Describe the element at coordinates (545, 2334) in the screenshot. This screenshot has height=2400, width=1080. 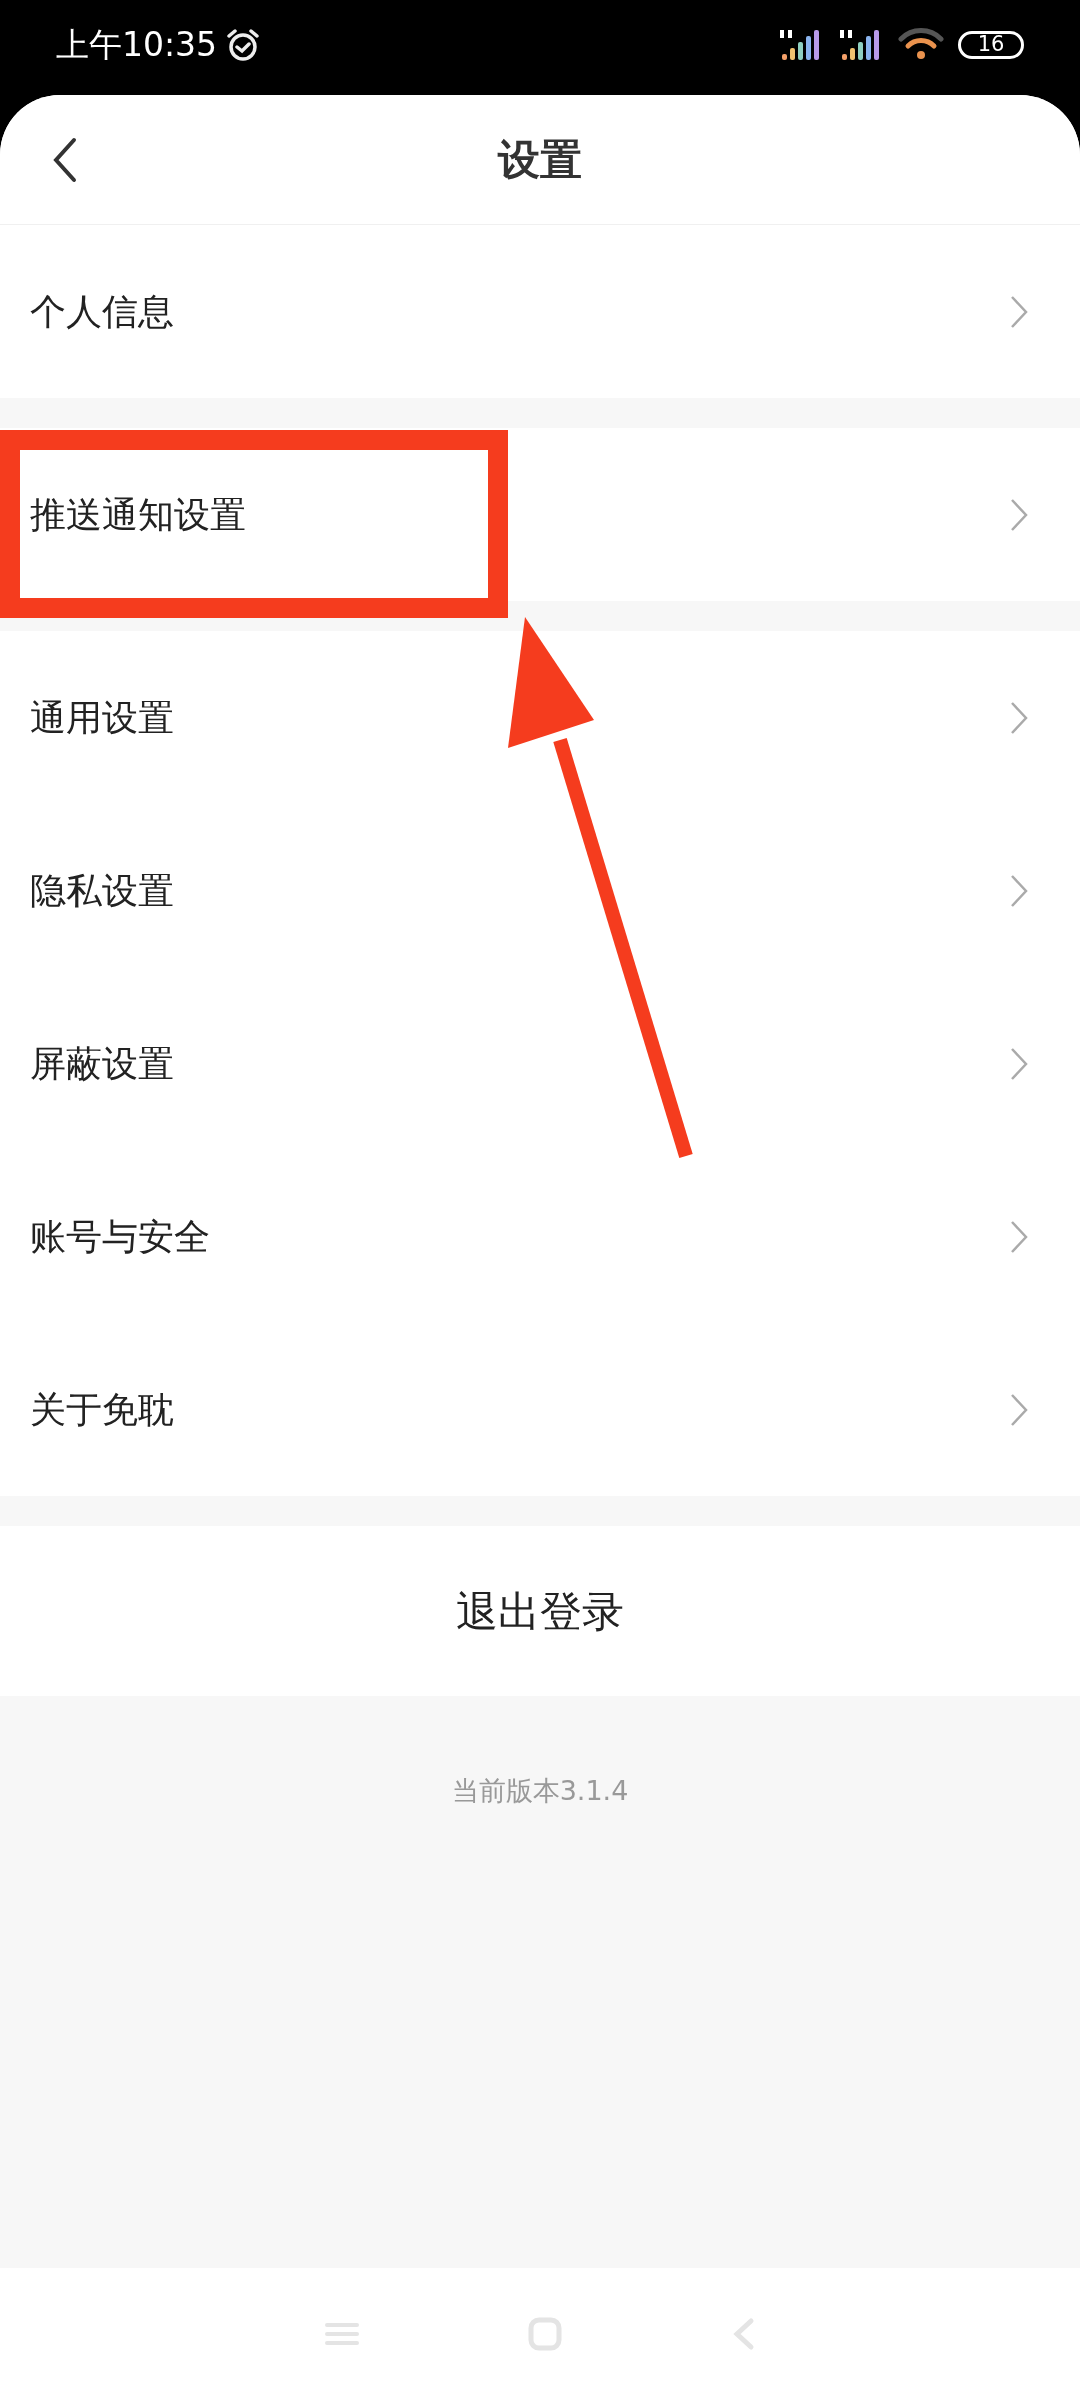
I see `home-icon` at that location.